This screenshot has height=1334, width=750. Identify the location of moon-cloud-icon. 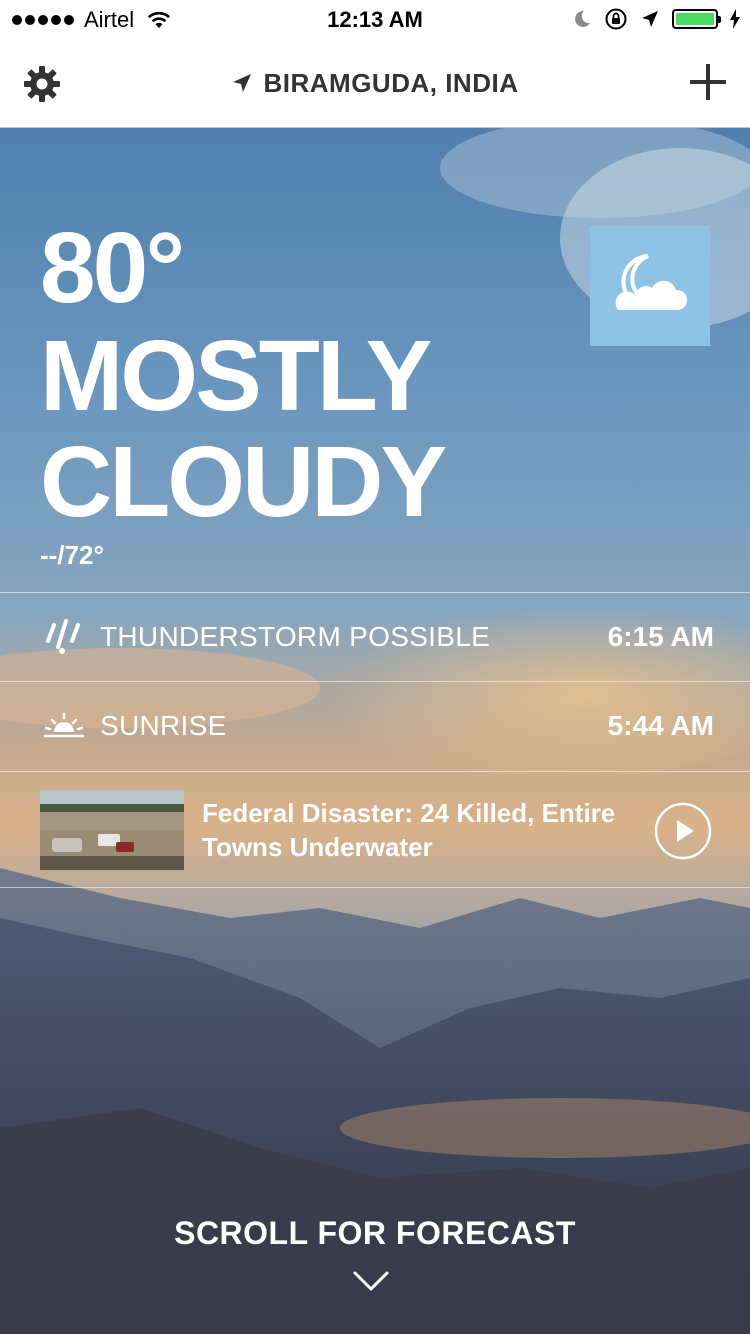
(651, 282).